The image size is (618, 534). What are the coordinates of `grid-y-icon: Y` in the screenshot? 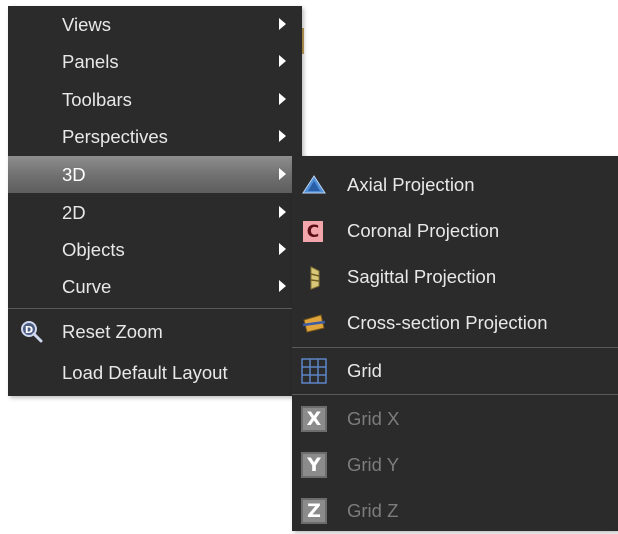 It's located at (314, 465).